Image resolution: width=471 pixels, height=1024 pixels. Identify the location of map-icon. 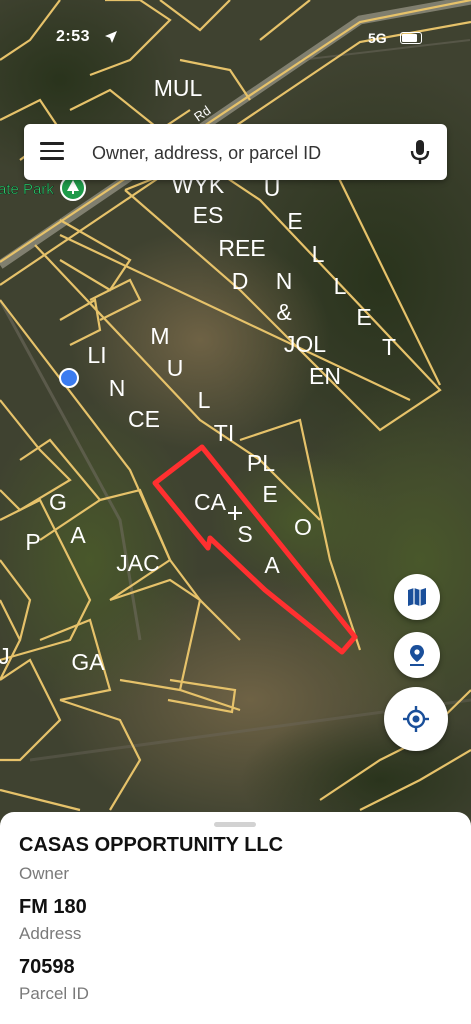
(417, 597).